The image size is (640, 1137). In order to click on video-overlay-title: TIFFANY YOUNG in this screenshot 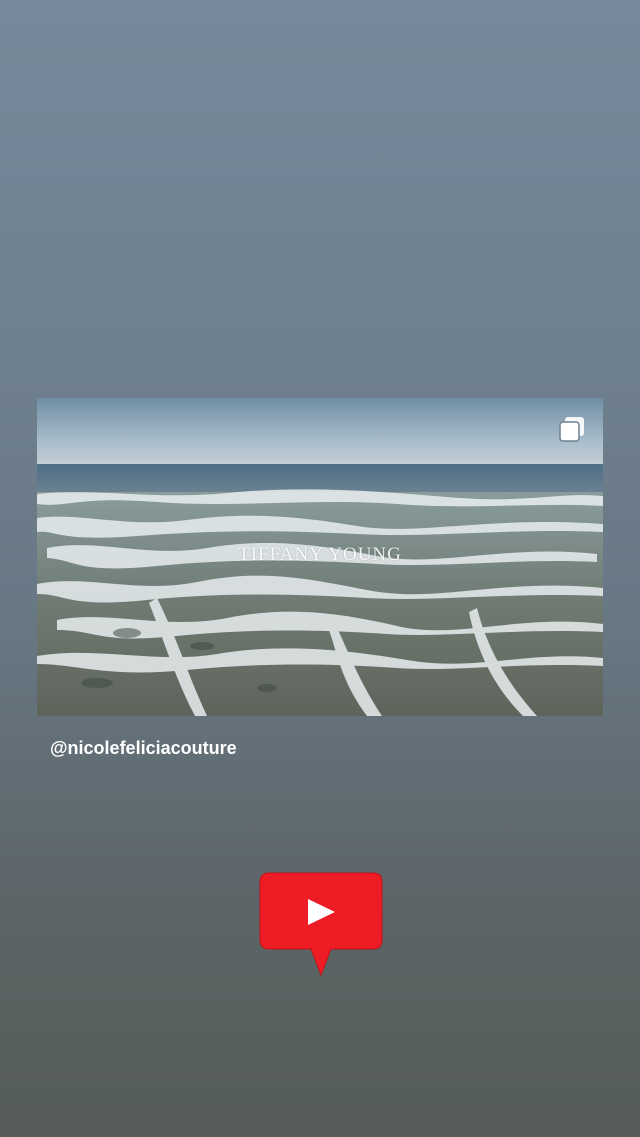, I will do `click(320, 554)`.